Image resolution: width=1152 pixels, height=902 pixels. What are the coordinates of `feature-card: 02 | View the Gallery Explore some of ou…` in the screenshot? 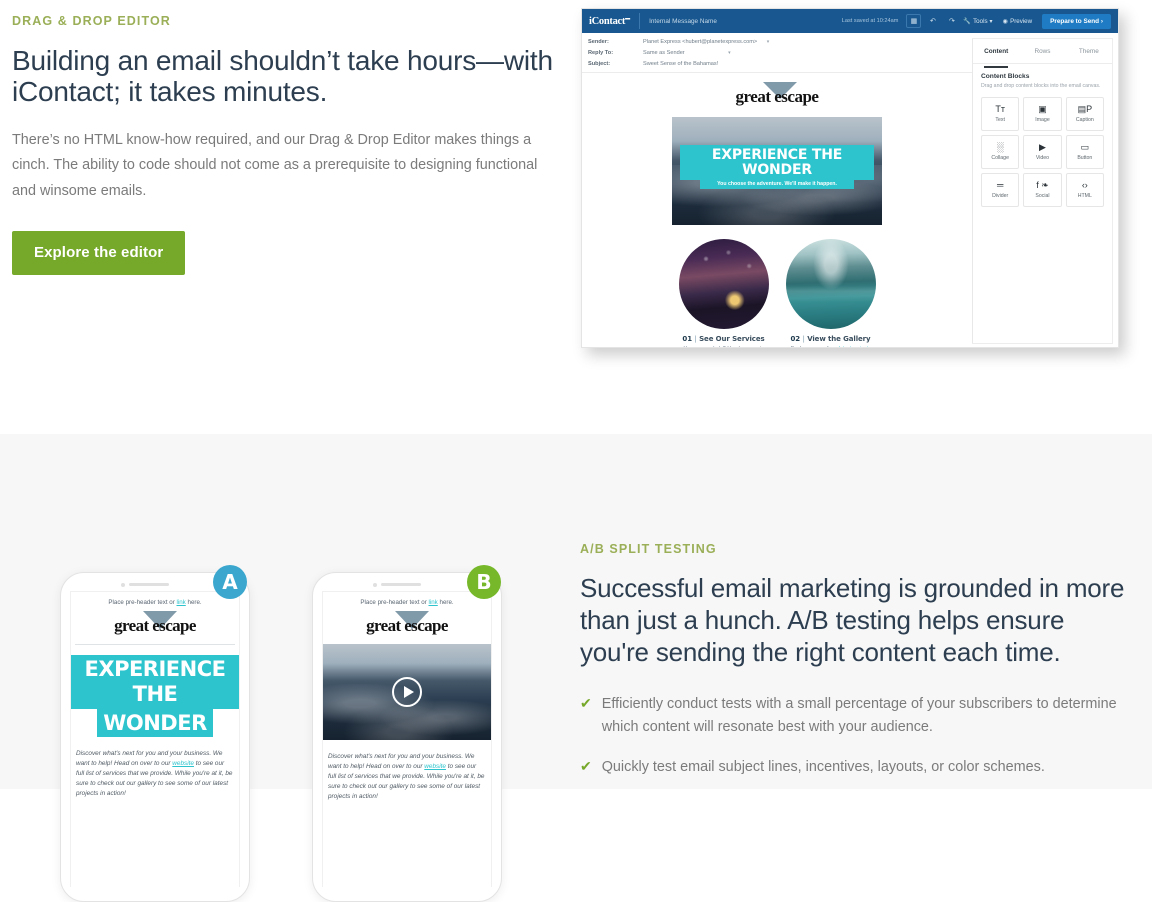 It's located at (830, 293).